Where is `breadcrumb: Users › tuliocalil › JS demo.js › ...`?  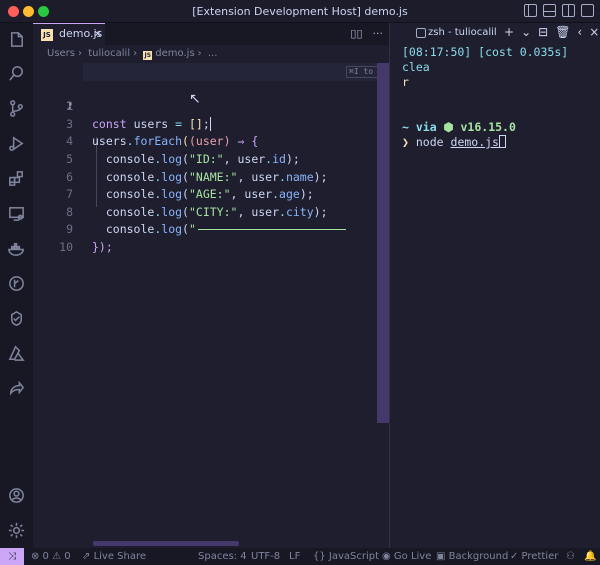 breadcrumb: Users › tuliocalil › JS demo.js › ... is located at coordinates (132, 54).